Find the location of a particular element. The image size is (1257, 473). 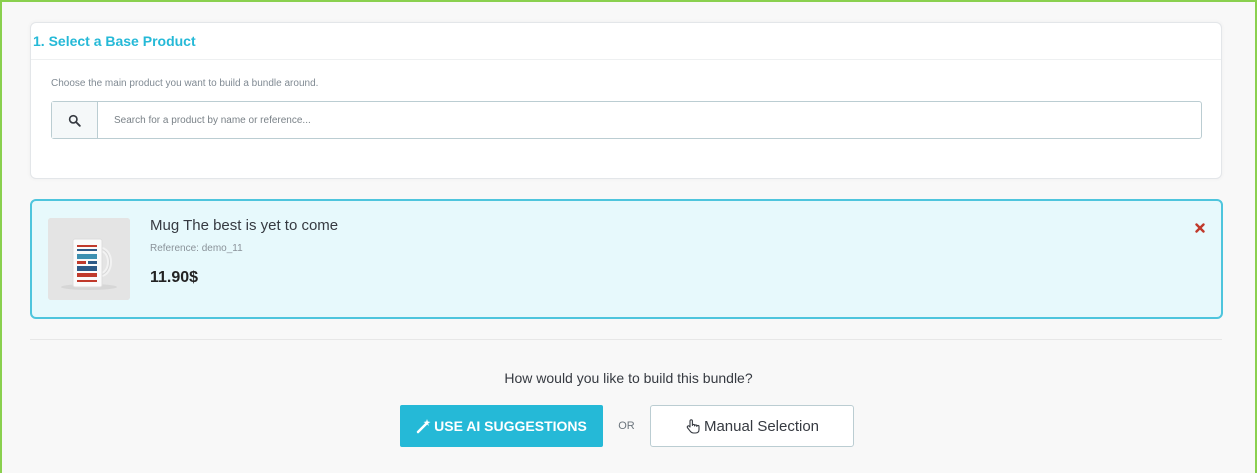

product-image is located at coordinates (89, 259).